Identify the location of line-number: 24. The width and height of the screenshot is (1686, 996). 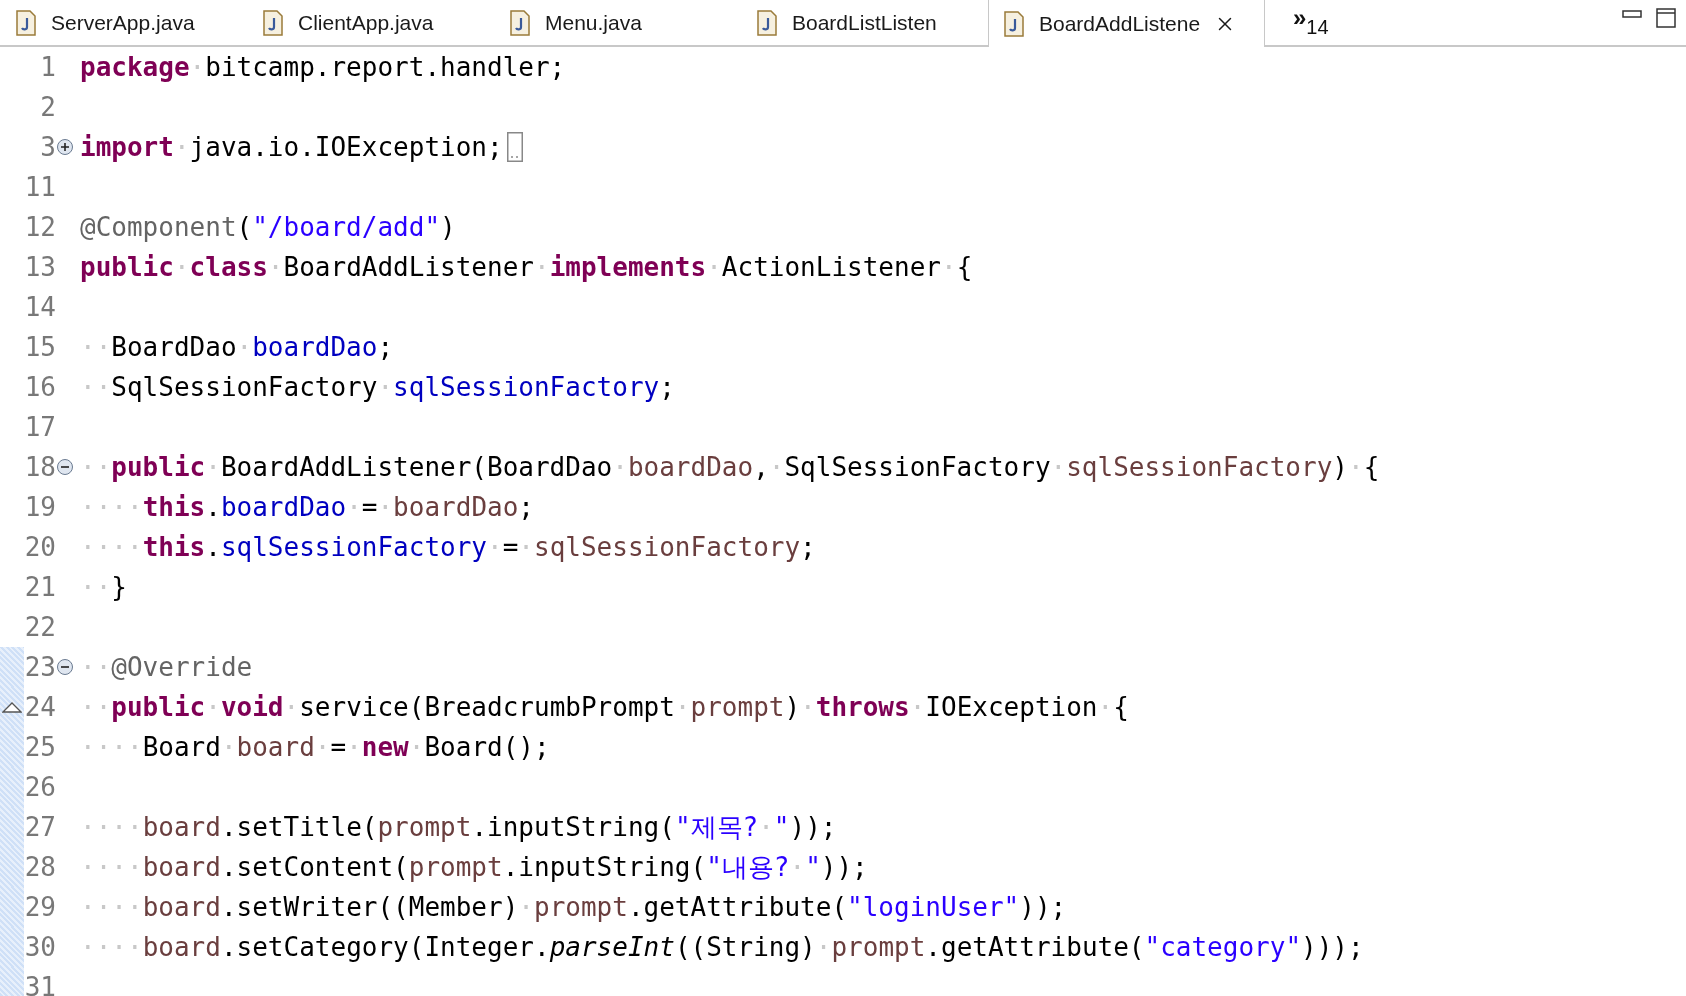
(40, 707).